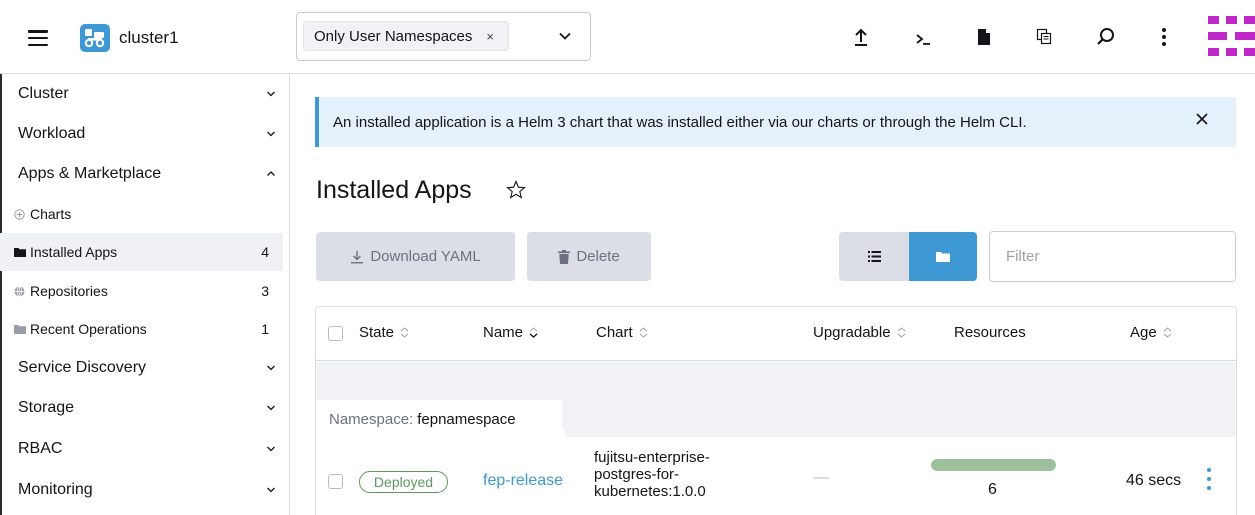  Describe the element at coordinates (40, 448) in the screenshot. I see `nav-group-label: RBAC` at that location.